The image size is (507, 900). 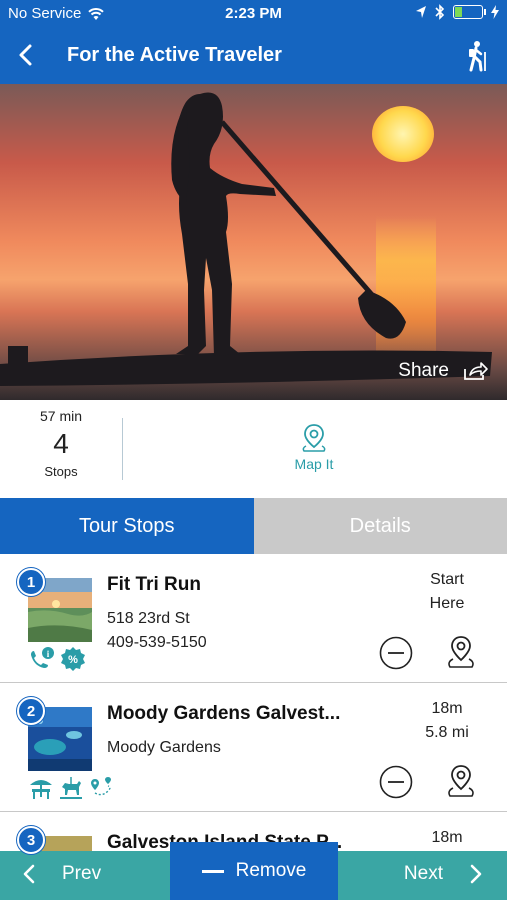 What do you see at coordinates (82, 873) in the screenshot?
I see `prev-label: Prev` at bounding box center [82, 873].